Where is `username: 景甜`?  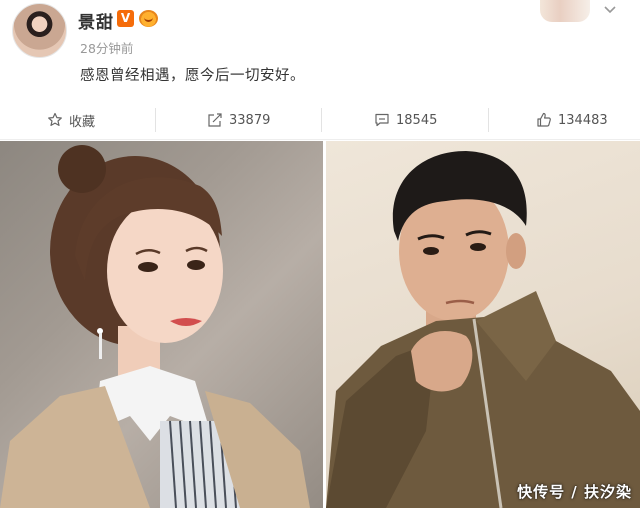 username: 景甜 is located at coordinates (96, 20).